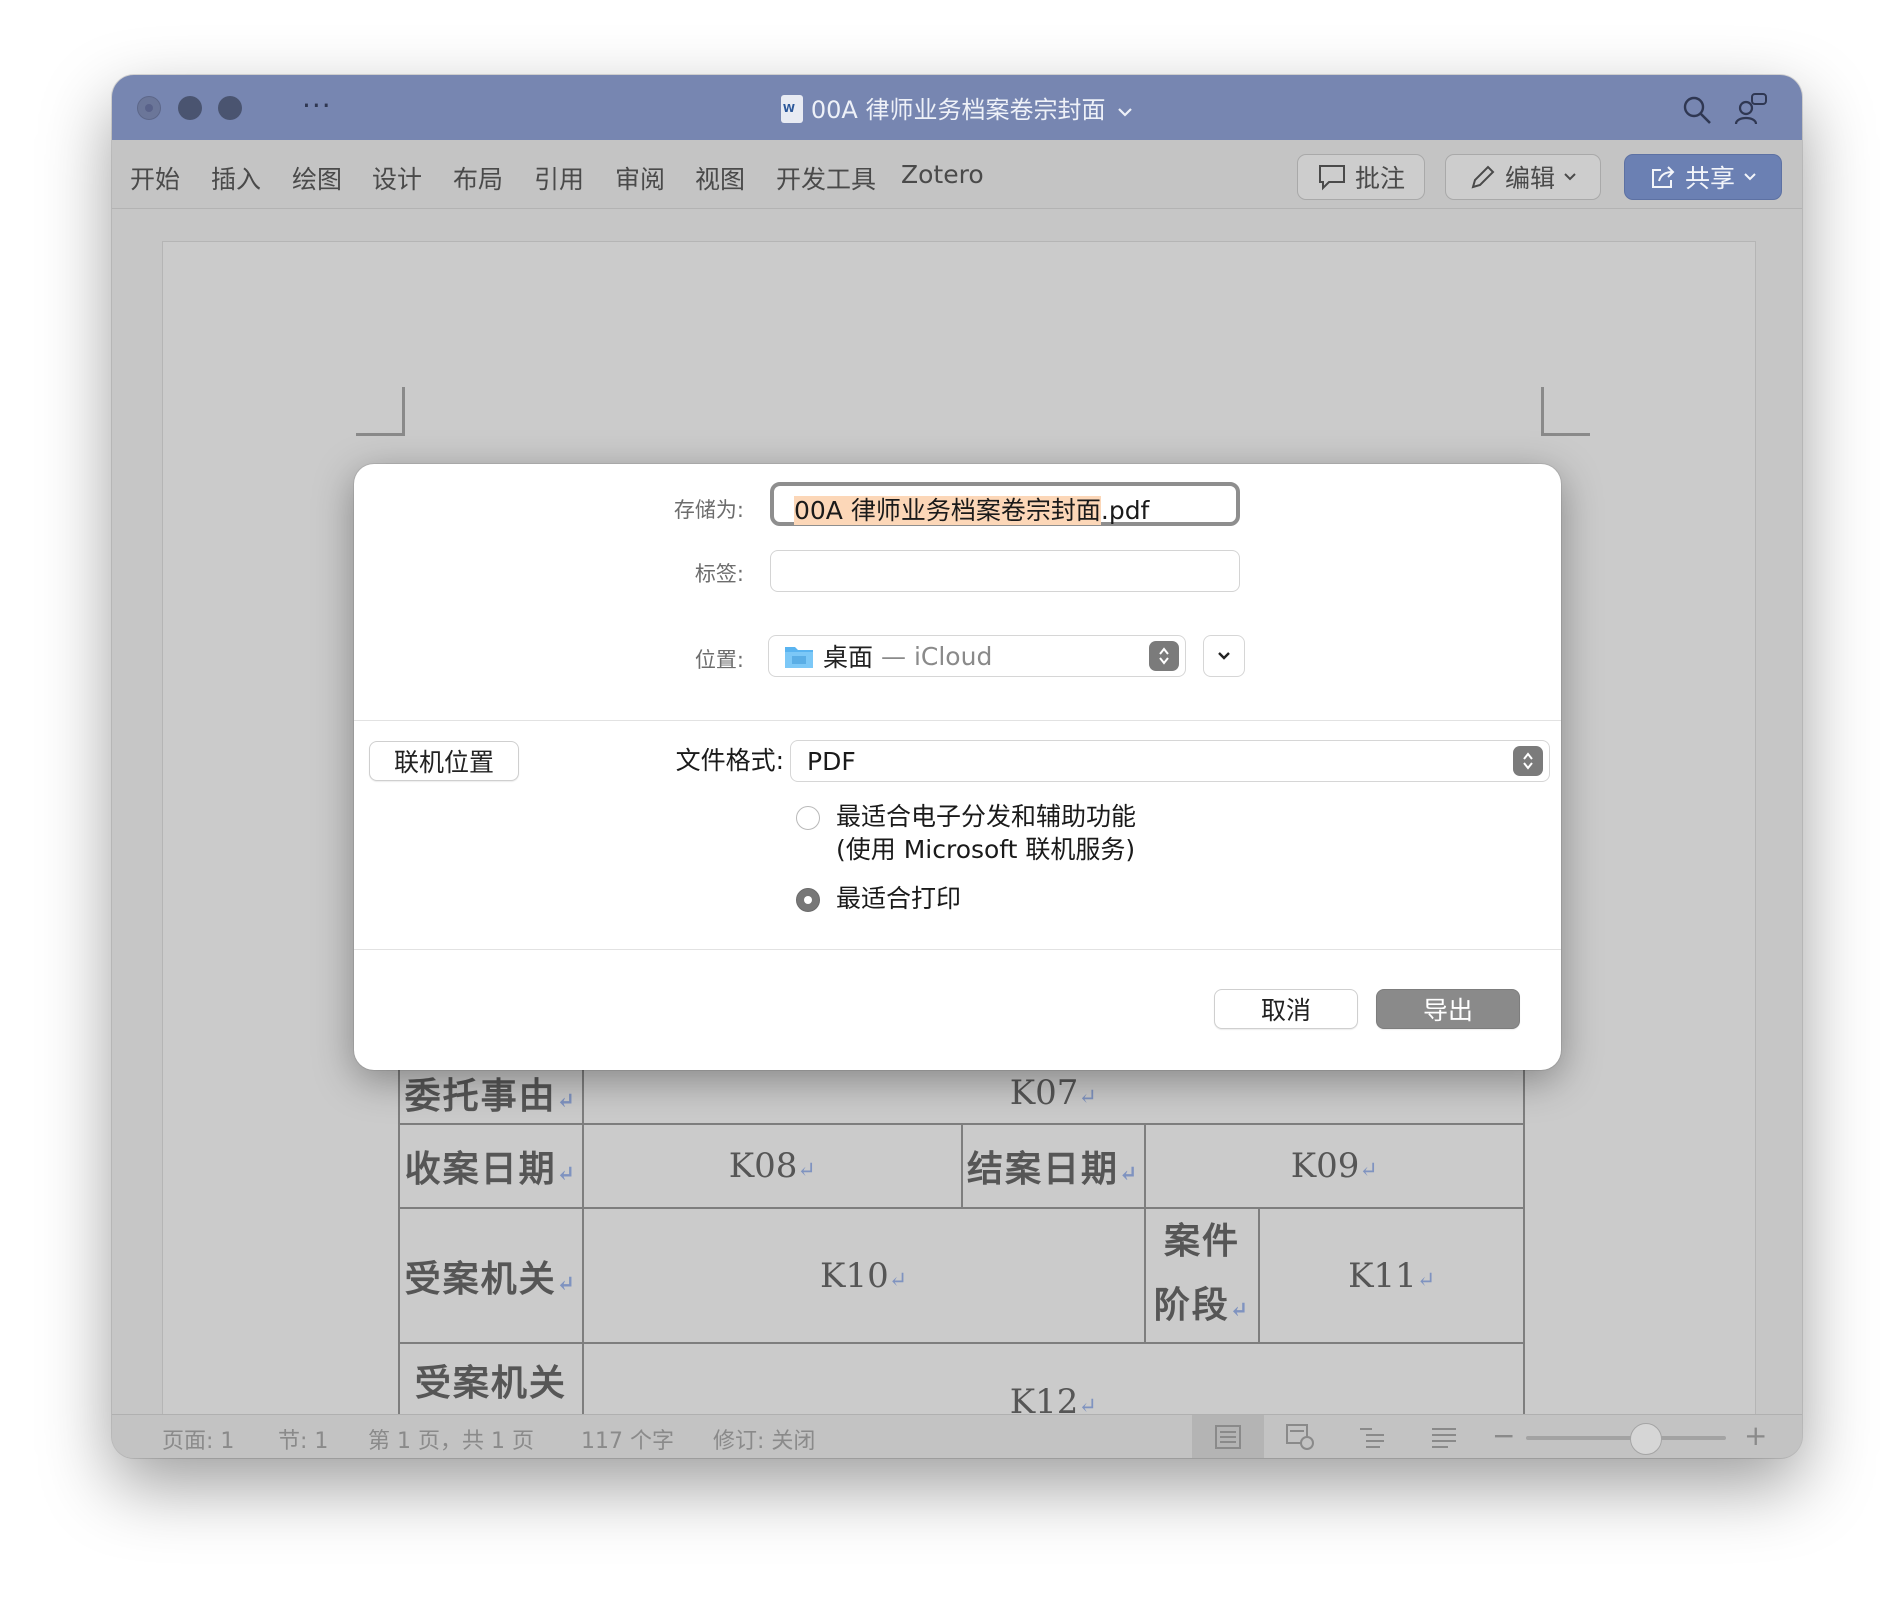  Describe the element at coordinates (719, 660) in the screenshot. I see `location-label: 位置:` at that location.